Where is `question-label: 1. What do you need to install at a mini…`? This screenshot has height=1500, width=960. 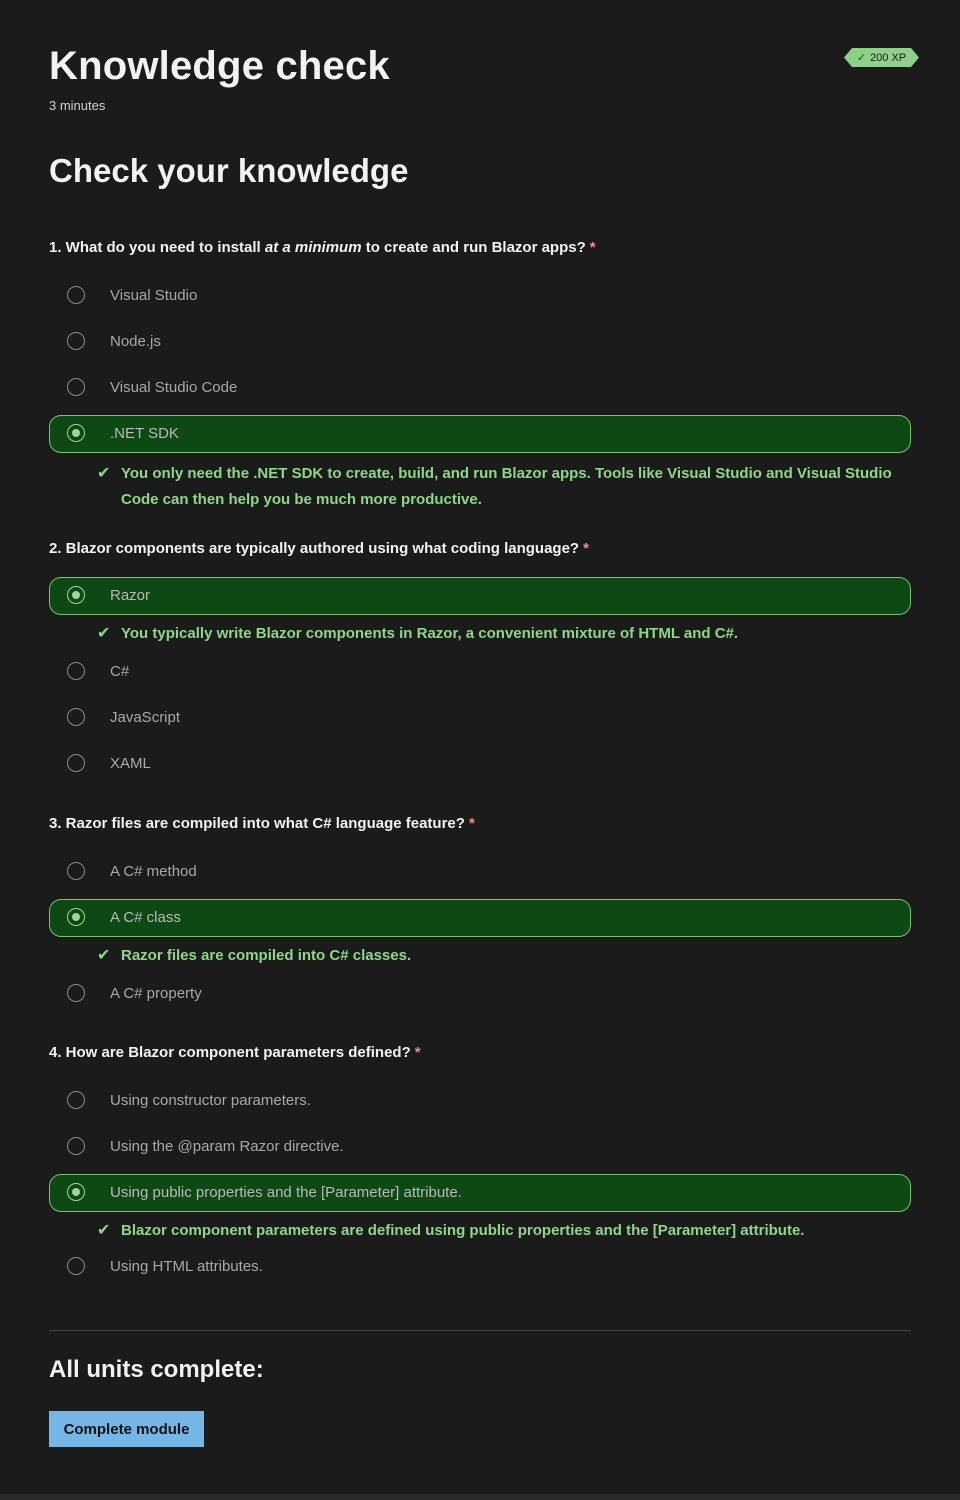 question-label: 1. What do you need to install at a mini… is located at coordinates (322, 247).